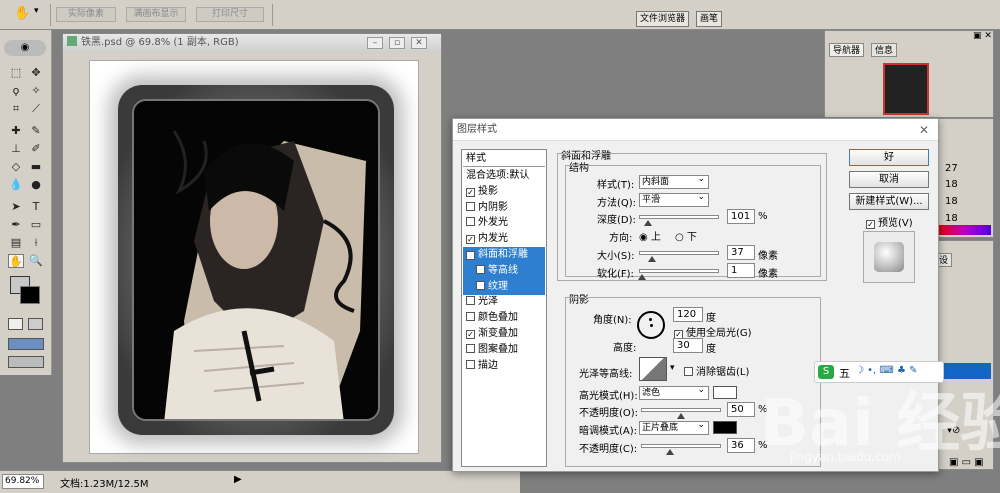 This screenshot has width=1000, height=493. I want to click on dialog-title-bar: 图层样式 ✕, so click(695, 130).